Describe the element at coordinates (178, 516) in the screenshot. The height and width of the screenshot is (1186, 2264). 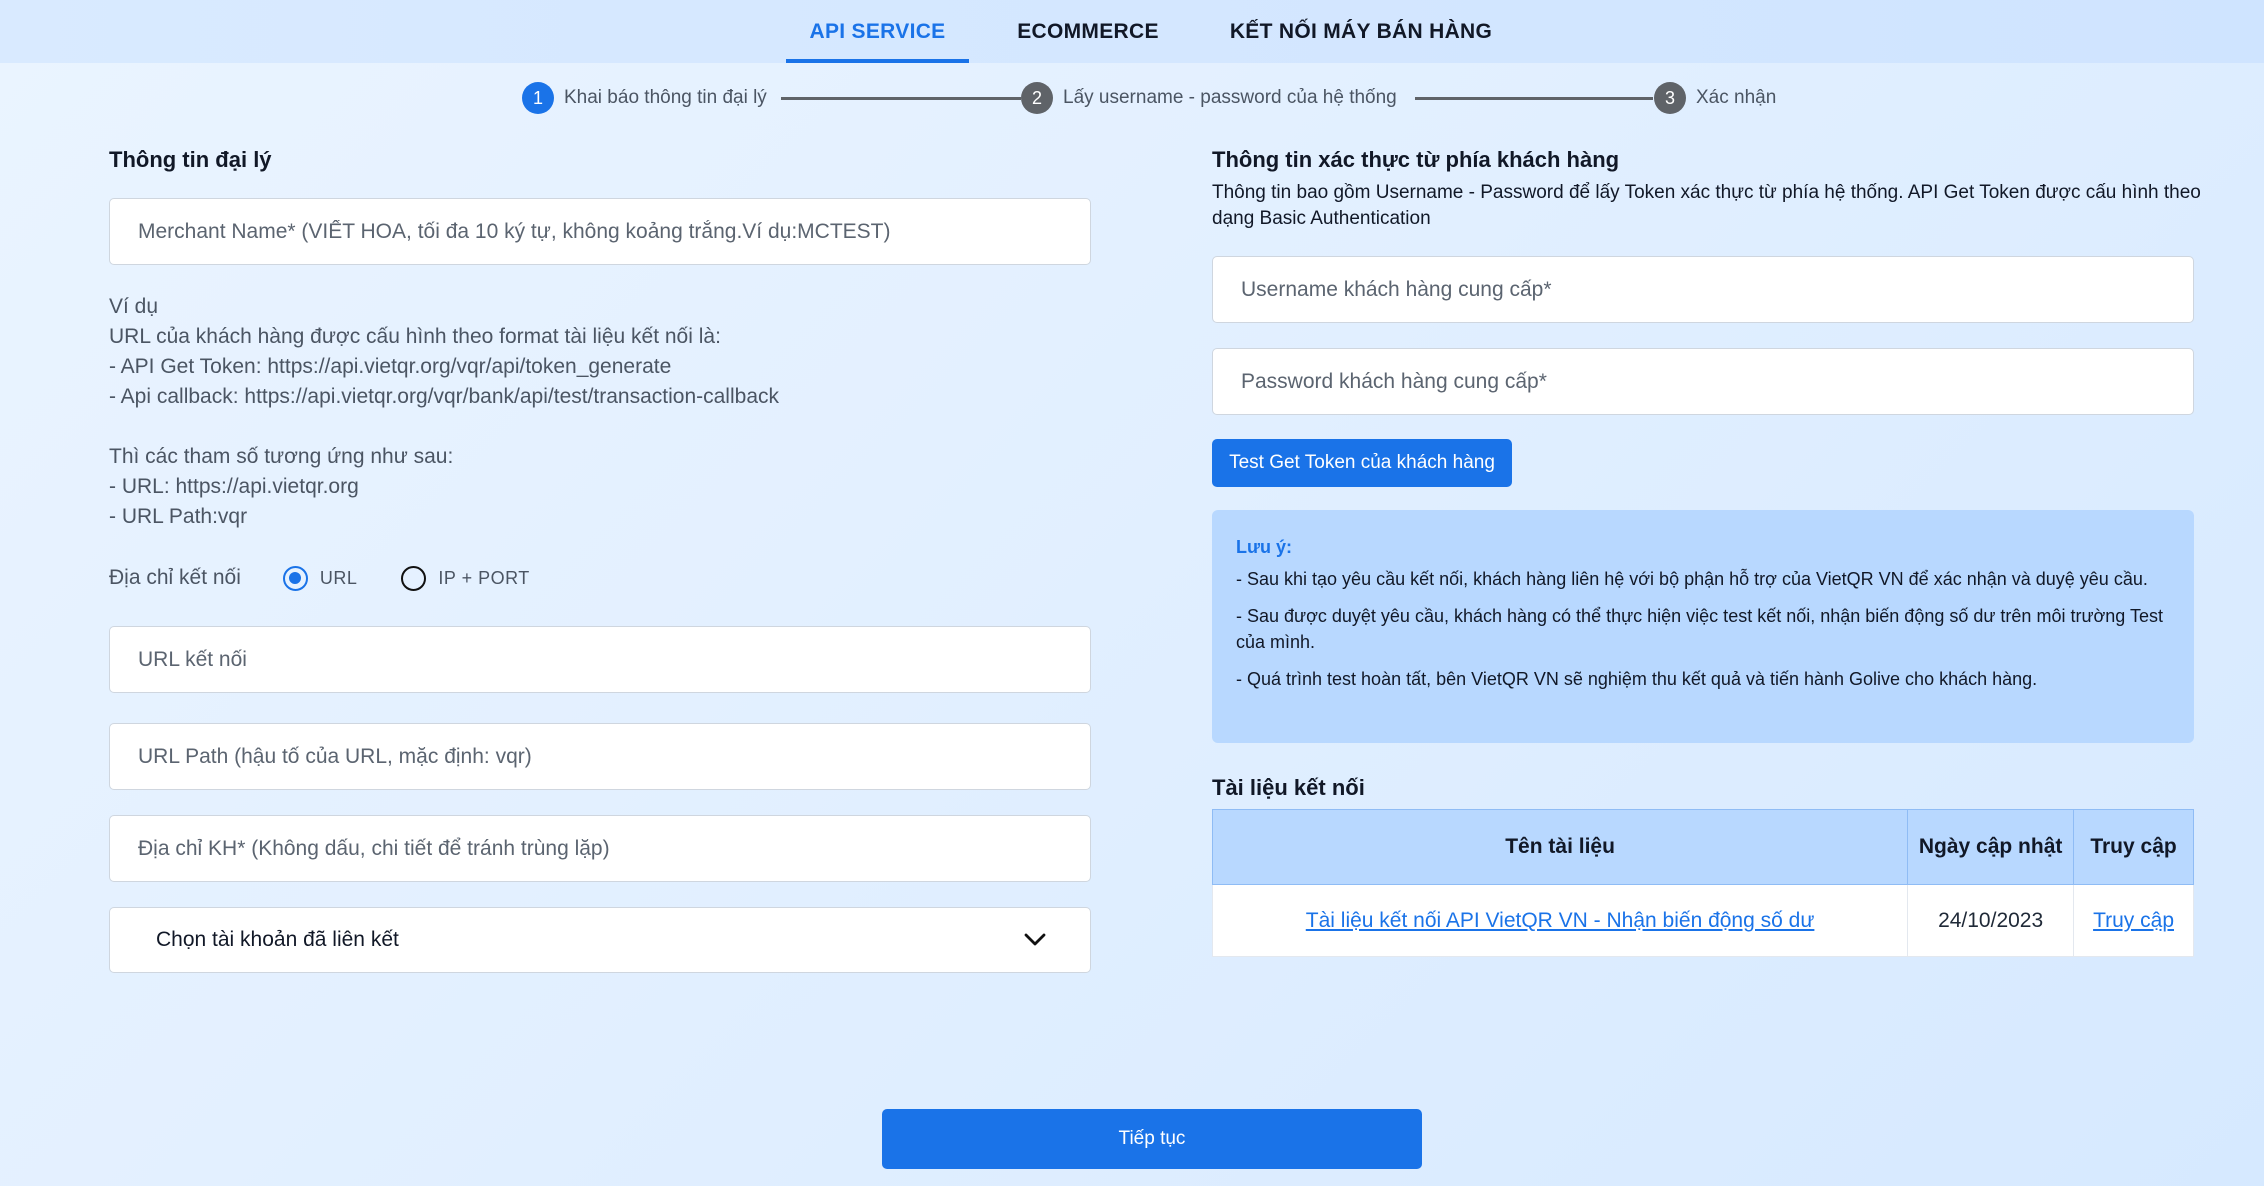
I see `param-line: - URL Path:vqr` at that location.